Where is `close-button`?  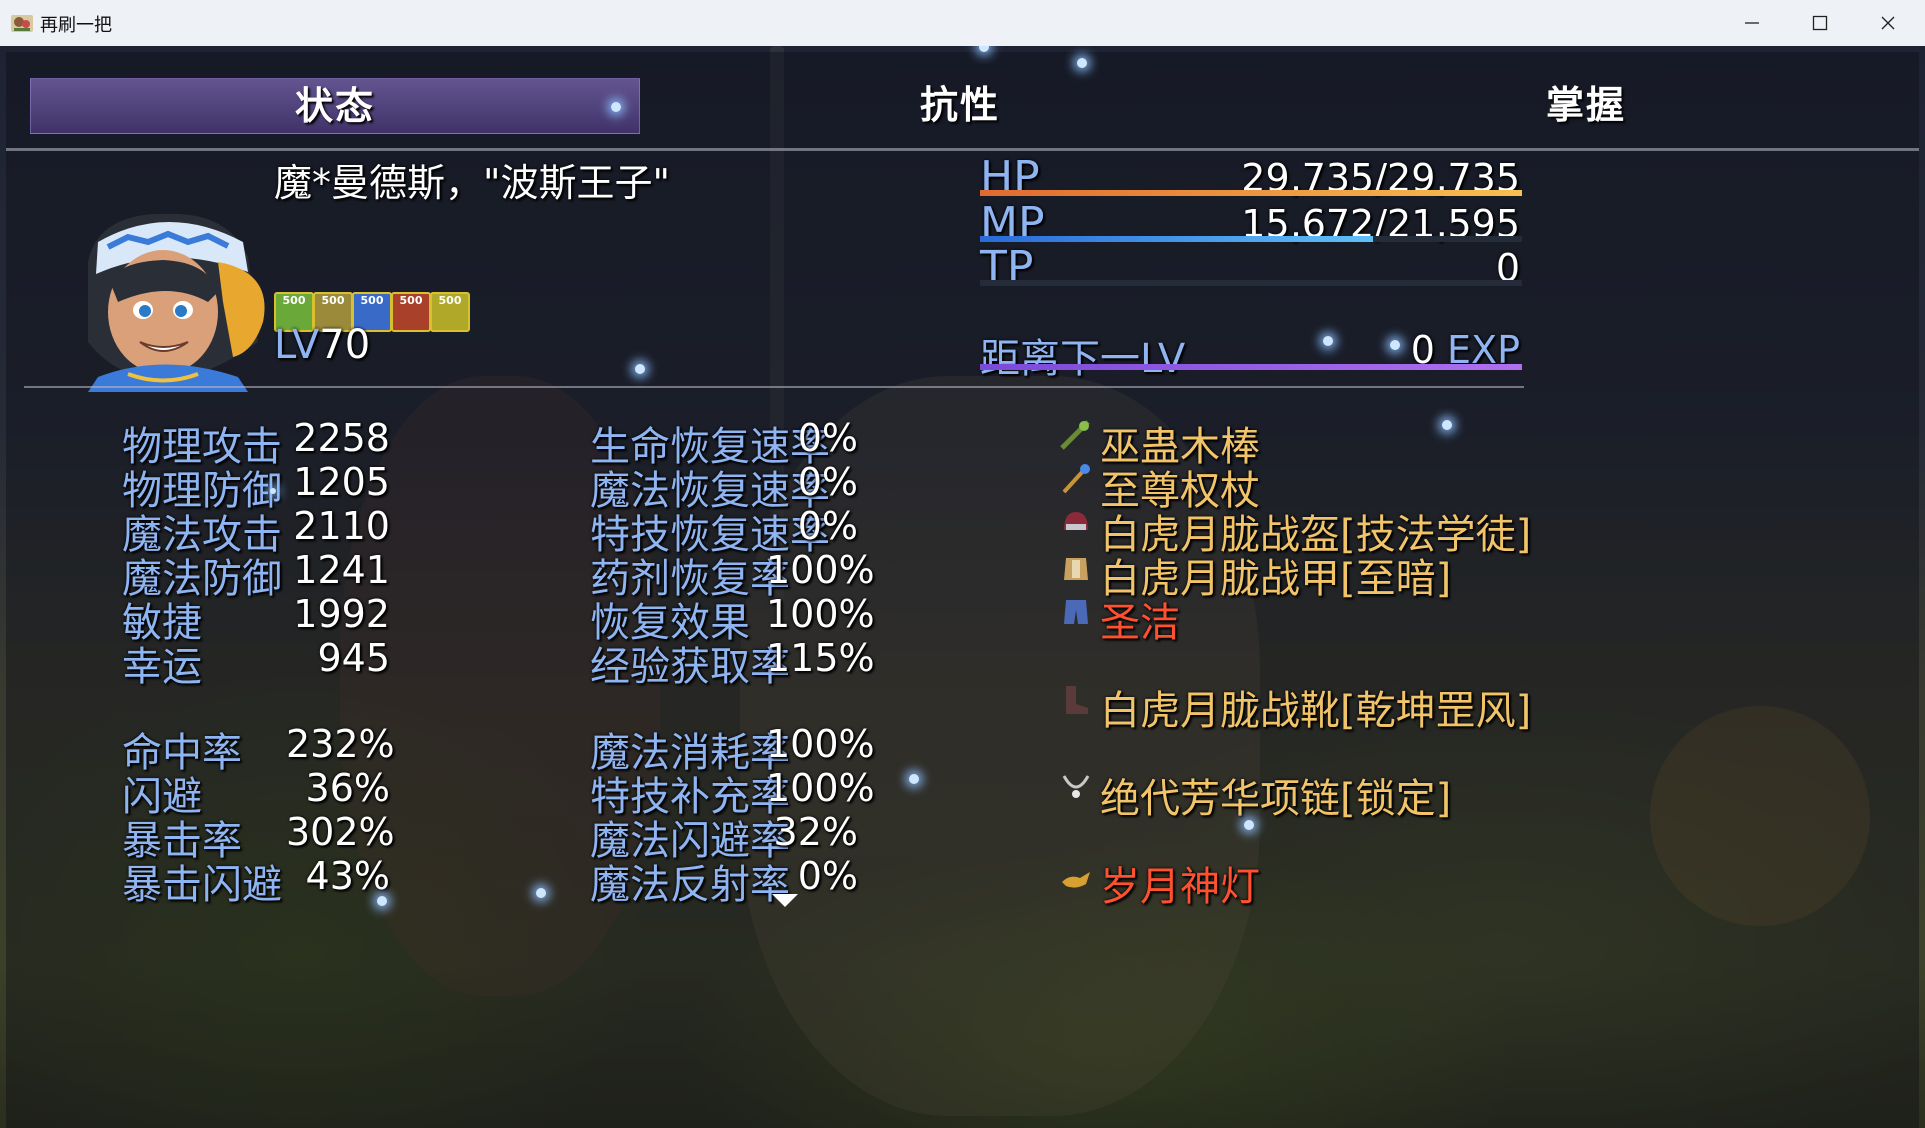
close-button is located at coordinates (1888, 23).